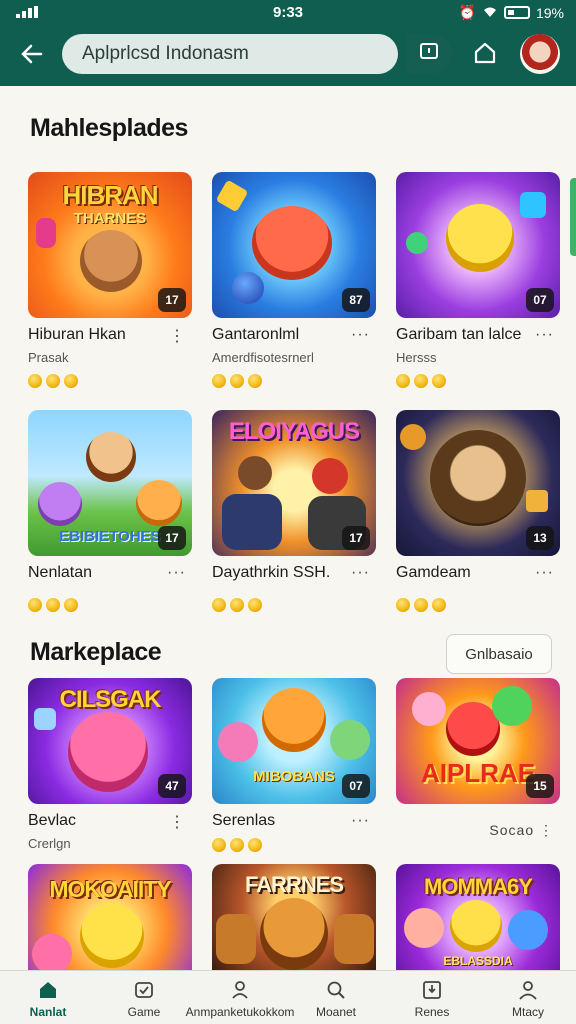  I want to click on home-button, so click(485, 55).